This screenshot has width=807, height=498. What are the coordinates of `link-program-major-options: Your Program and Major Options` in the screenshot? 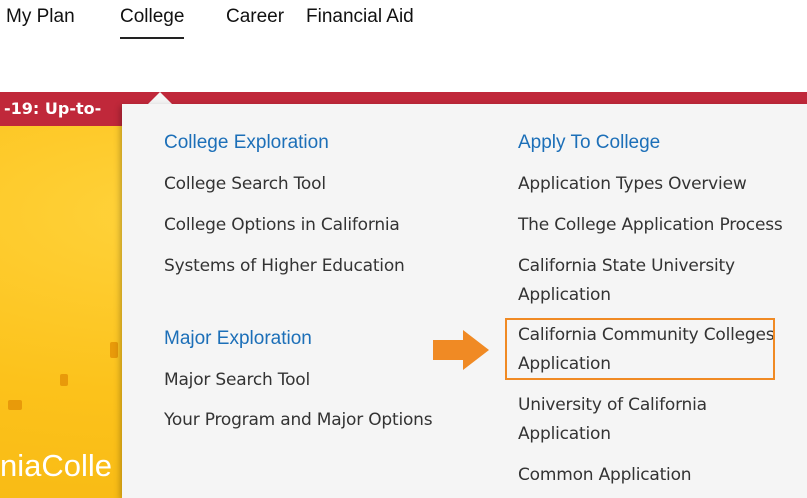 It's located at (298, 420).